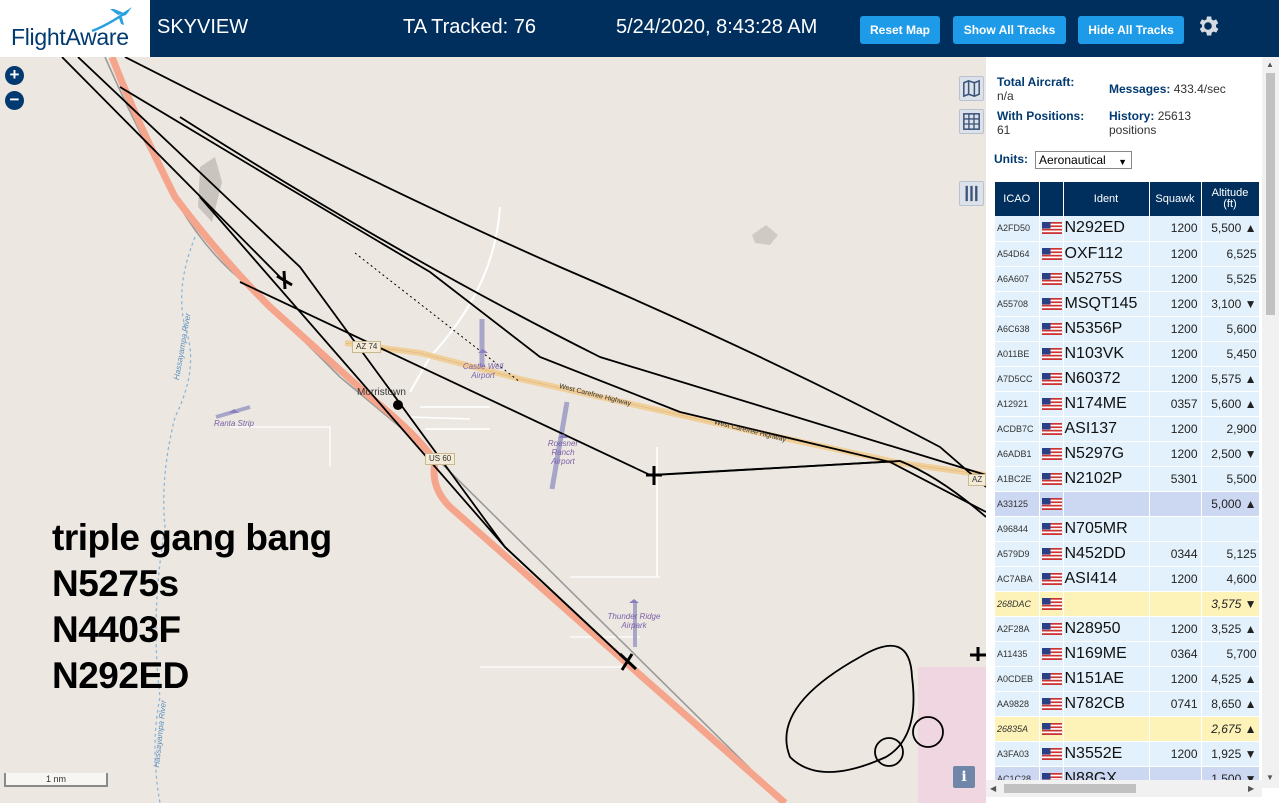 The width and height of the screenshot is (1279, 803). I want to click on column-header-flag, so click(1051, 199).